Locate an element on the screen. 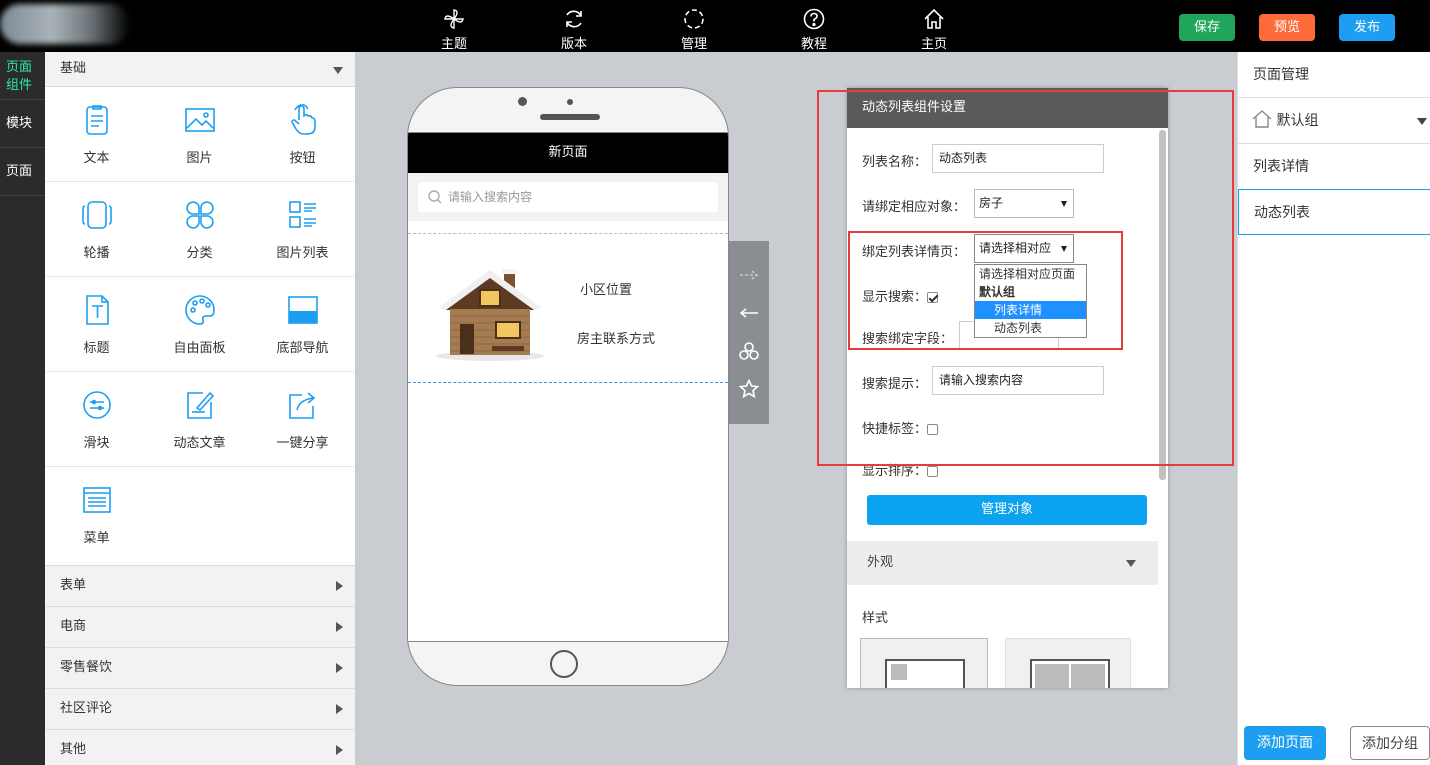 The width and height of the screenshot is (1430, 765). favorite-tool is located at coordinates (749, 389).